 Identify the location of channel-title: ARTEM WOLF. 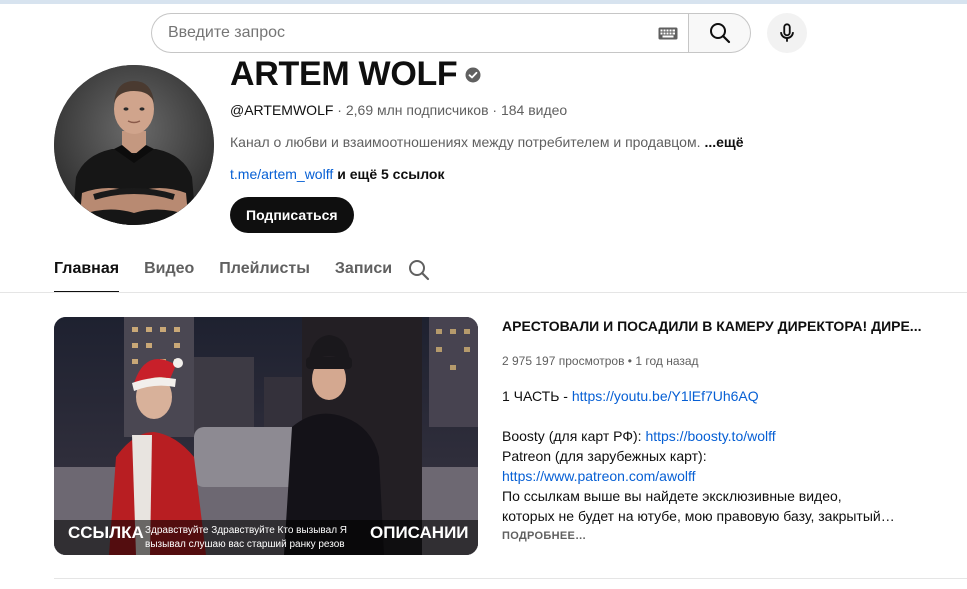
(355, 74).